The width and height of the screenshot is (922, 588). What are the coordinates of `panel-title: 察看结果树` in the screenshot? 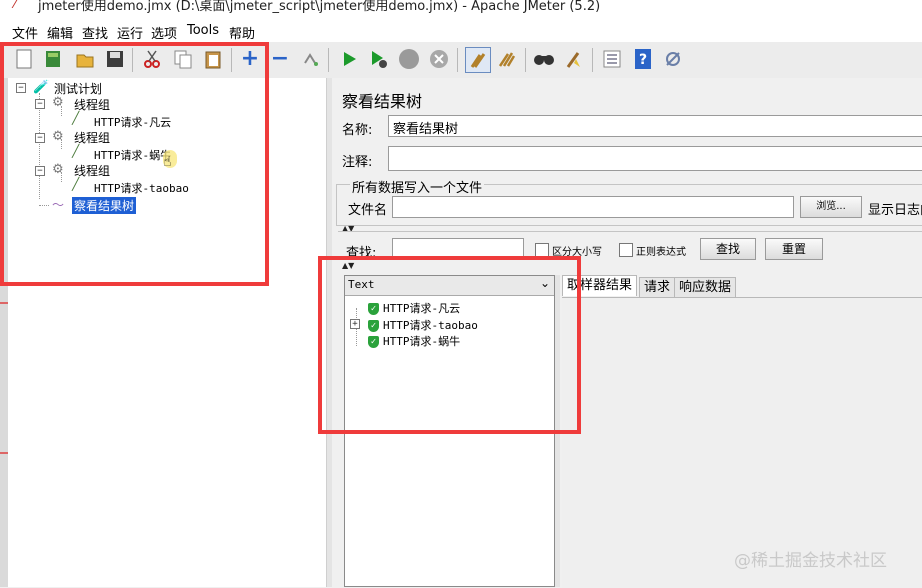 It's located at (382, 101).